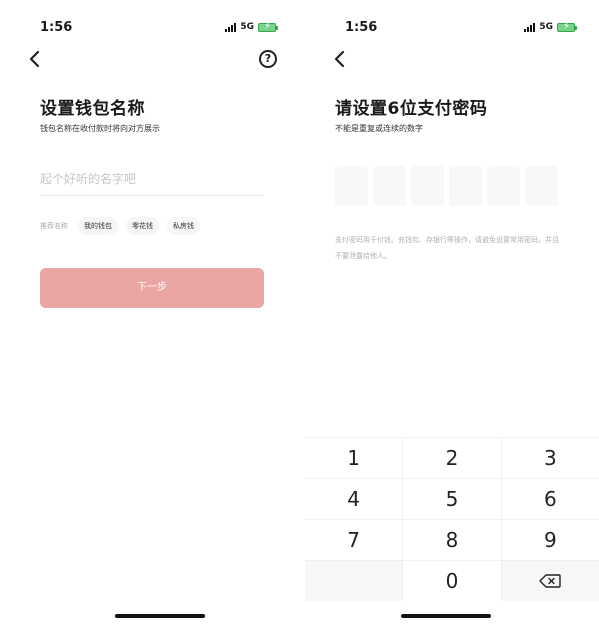 The height and width of the screenshot is (636, 599). What do you see at coordinates (354, 540) in the screenshot?
I see `key-7: 7` at bounding box center [354, 540].